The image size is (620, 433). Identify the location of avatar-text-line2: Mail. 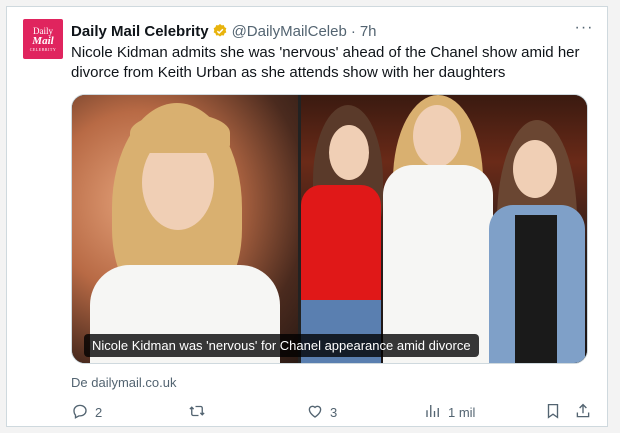
(43, 40).